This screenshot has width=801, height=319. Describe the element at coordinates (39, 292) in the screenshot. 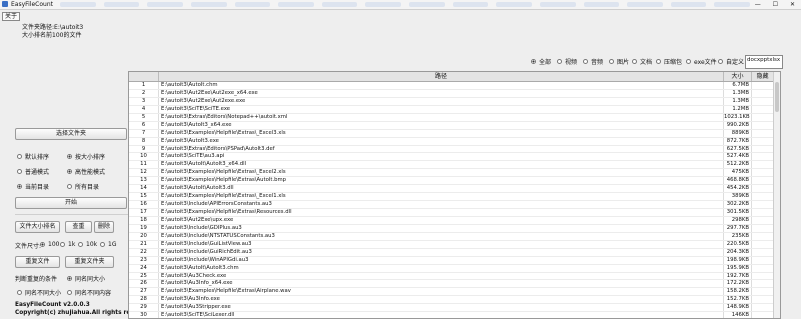

I see `radio-same-name-diff-size: 同名不同大小` at that location.